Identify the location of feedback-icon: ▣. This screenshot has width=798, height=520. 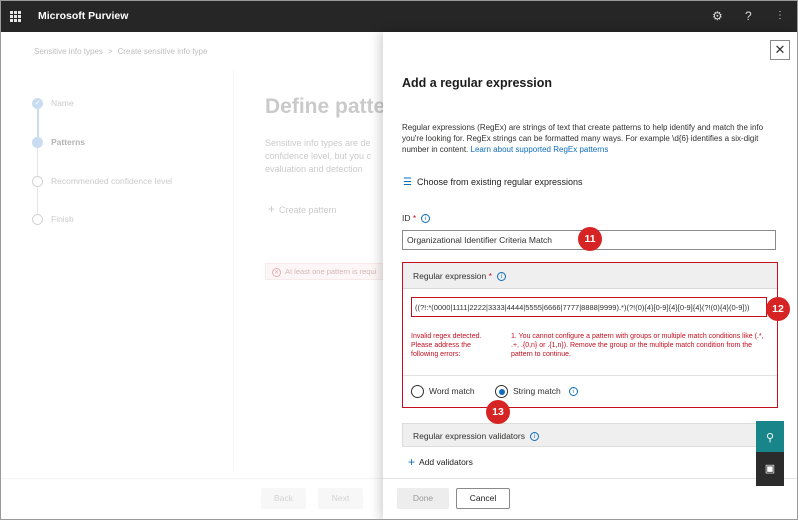
(770, 469).